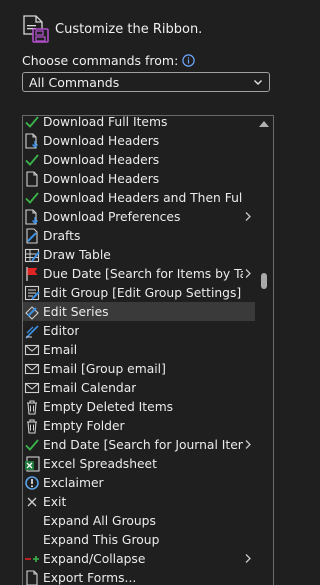  I want to click on customize-ribbon-icon, so click(35, 29).